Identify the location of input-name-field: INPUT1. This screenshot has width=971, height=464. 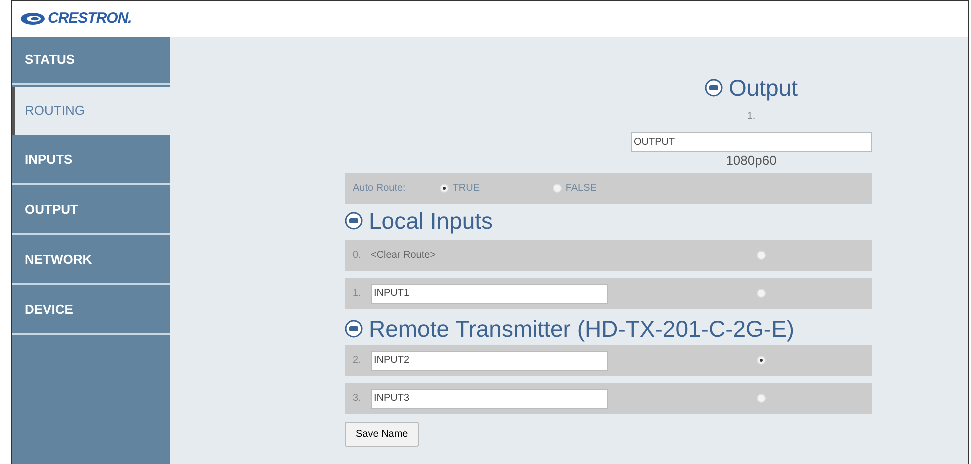
(489, 294).